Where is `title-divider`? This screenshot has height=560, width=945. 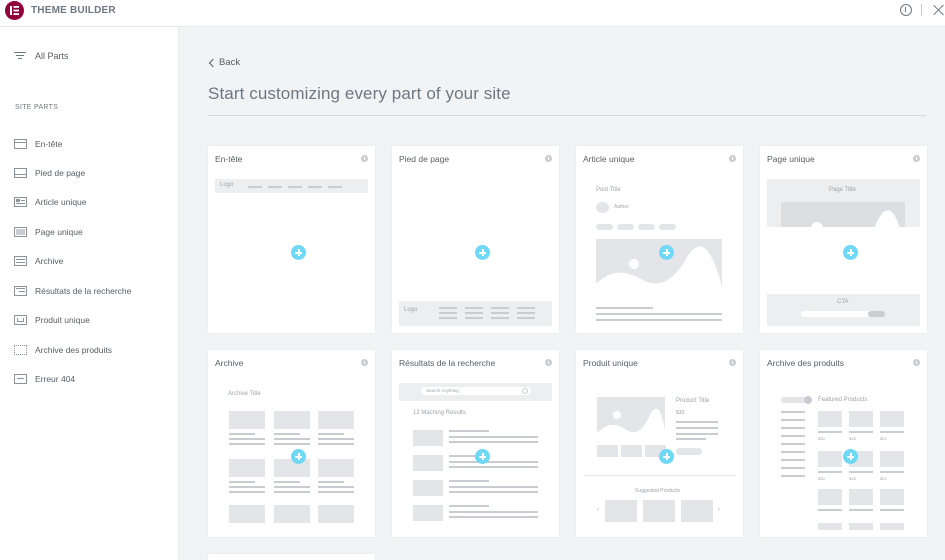 title-divider is located at coordinates (567, 115).